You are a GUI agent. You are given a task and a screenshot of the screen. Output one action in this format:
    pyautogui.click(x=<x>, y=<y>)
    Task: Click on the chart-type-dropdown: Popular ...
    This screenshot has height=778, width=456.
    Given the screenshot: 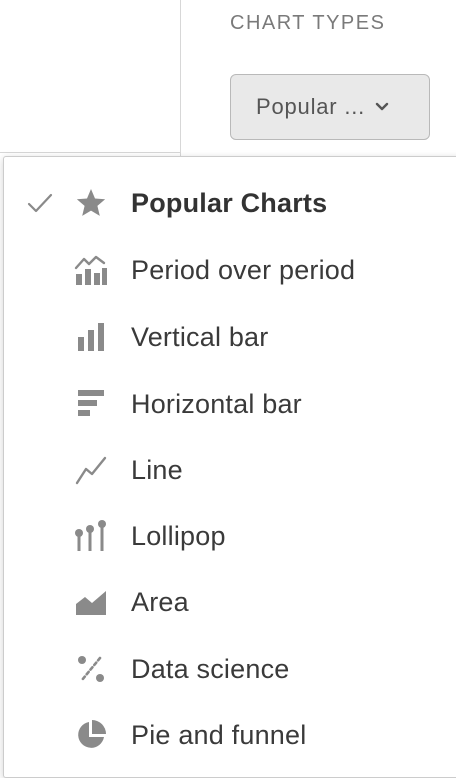 What is the action you would take?
    pyautogui.click(x=330, y=107)
    